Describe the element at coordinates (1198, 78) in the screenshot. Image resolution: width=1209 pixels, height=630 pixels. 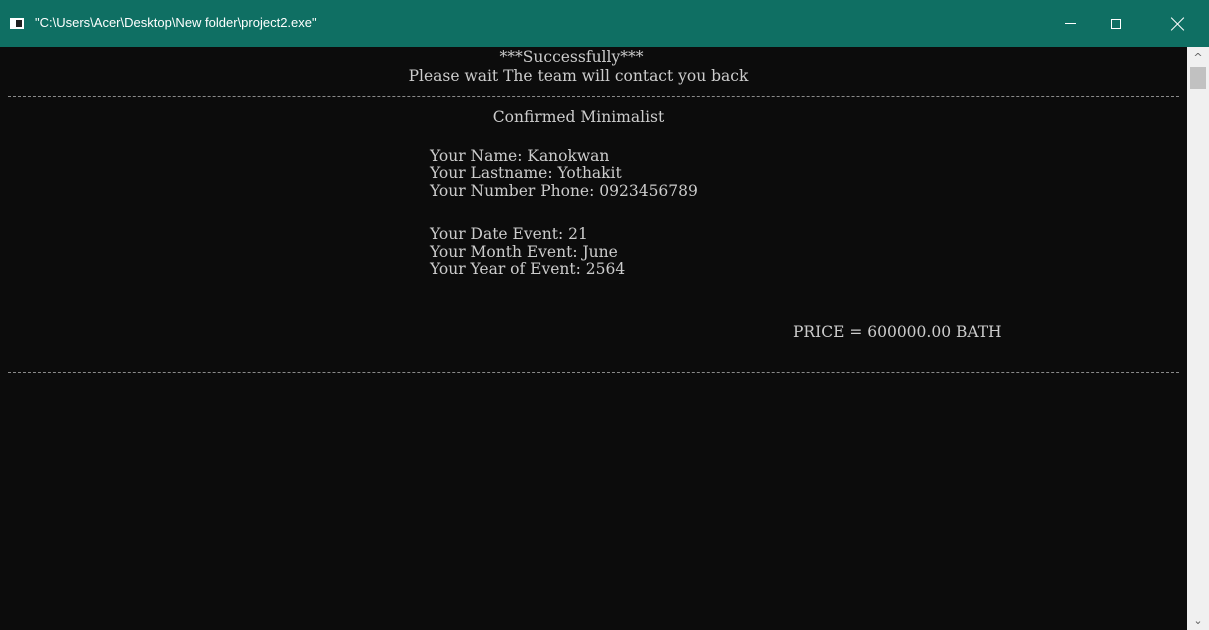
I see `scrollbar-thumb` at that location.